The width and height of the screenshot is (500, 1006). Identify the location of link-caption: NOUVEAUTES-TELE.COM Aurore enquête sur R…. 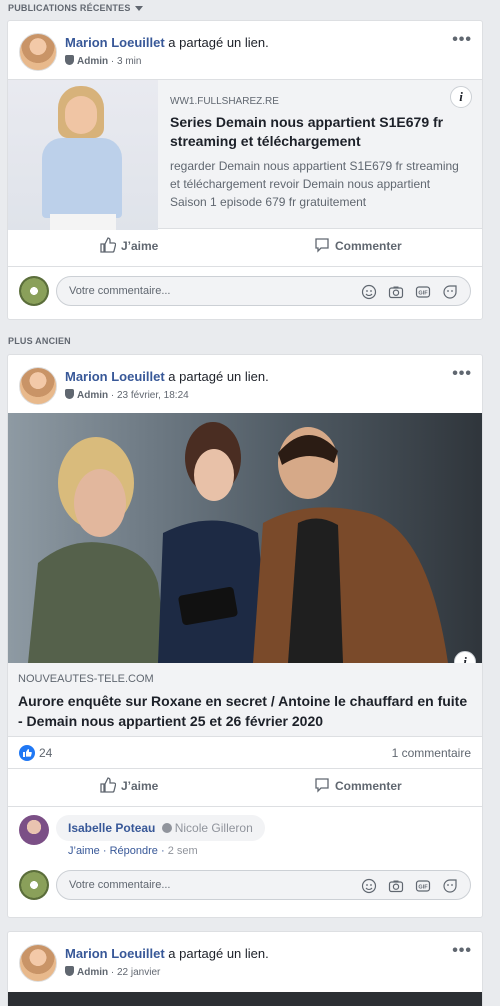
(245, 700).